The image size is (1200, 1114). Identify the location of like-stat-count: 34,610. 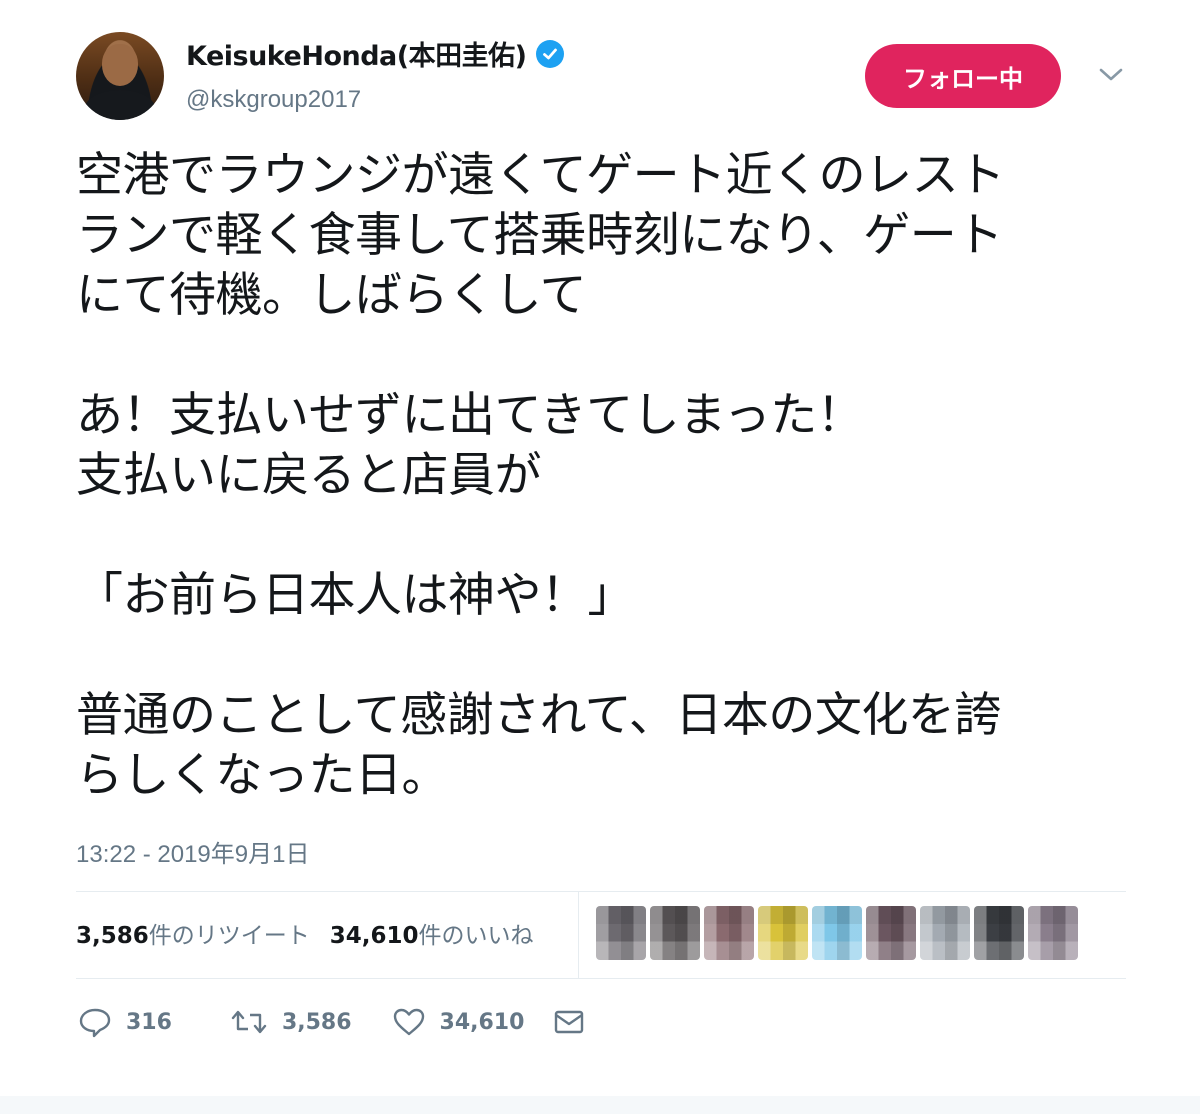
(374, 936).